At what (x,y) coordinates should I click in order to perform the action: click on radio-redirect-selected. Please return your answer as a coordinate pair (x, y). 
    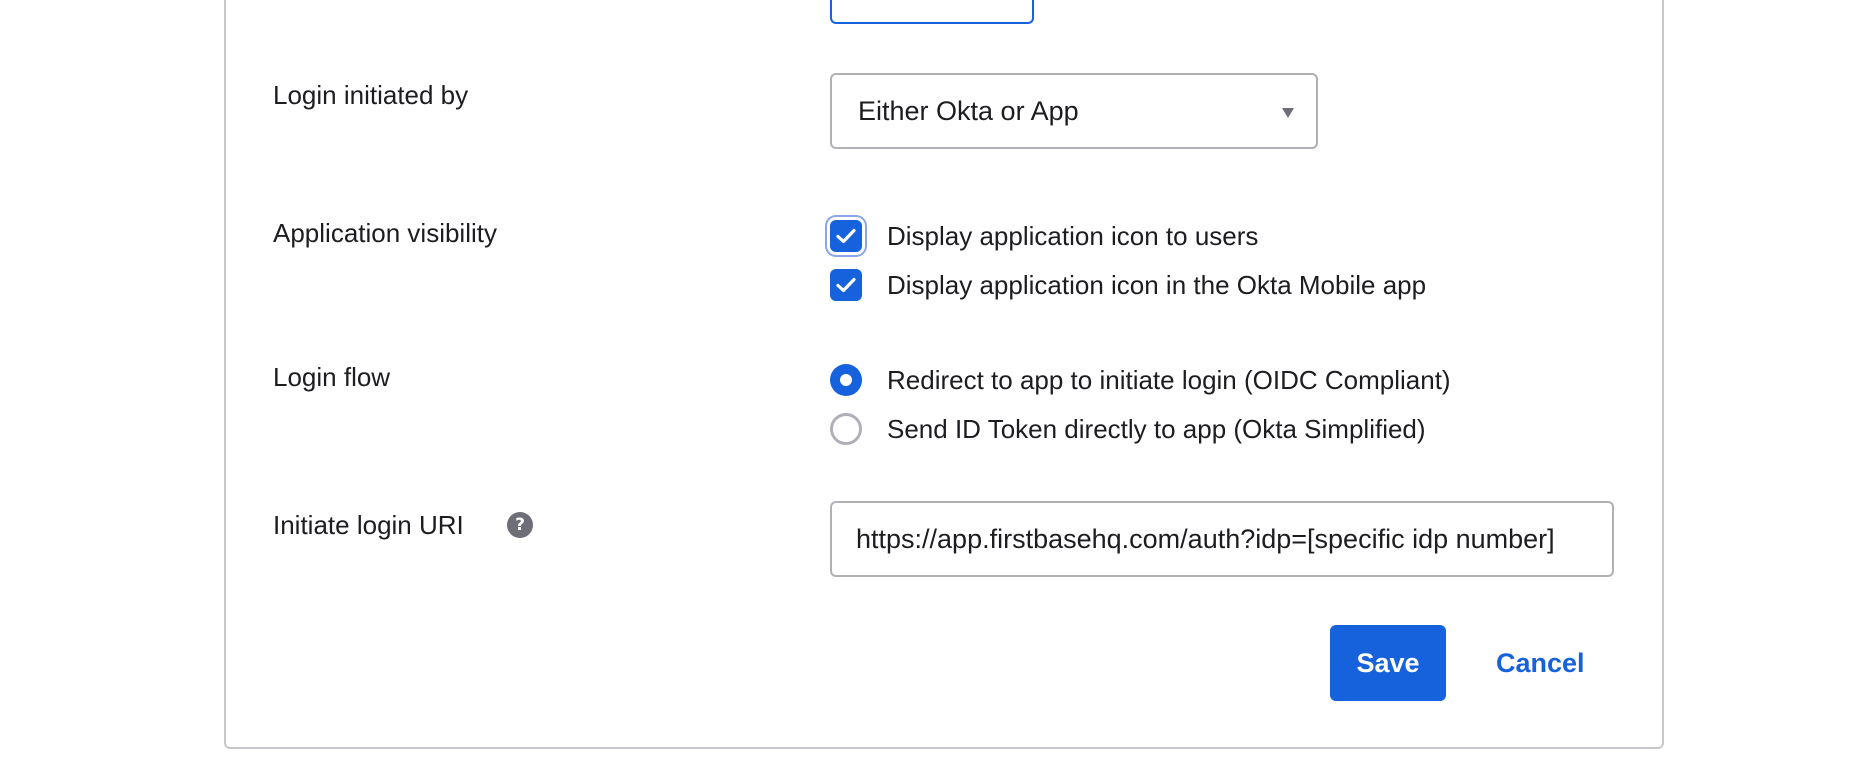
    Looking at the image, I should click on (846, 380).